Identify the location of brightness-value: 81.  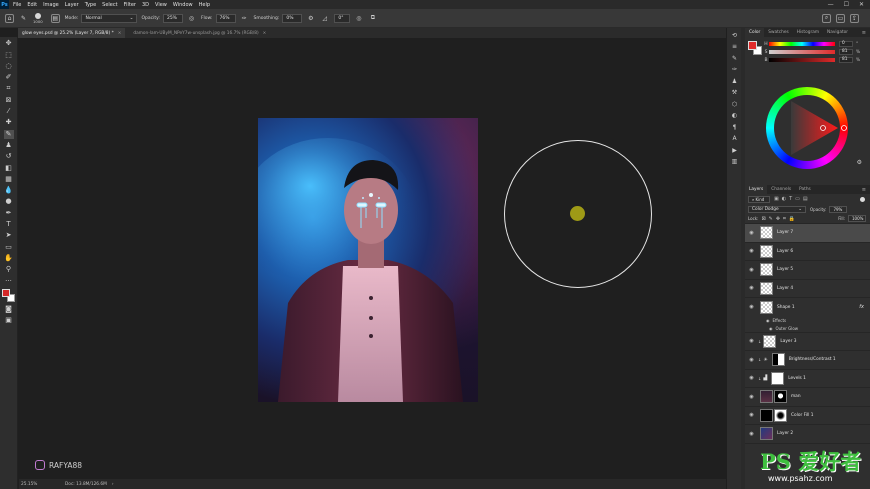
(846, 60).